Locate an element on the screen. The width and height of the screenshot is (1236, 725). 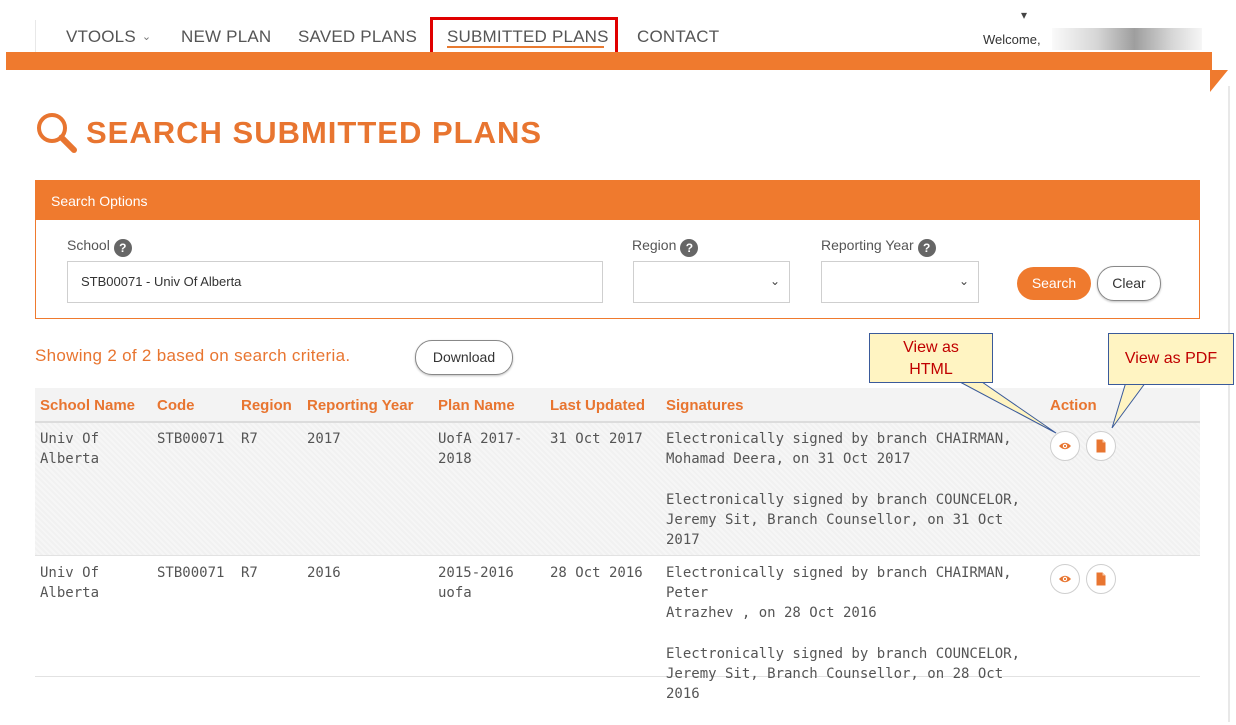
search-options-header: Search Options is located at coordinates (617, 200).